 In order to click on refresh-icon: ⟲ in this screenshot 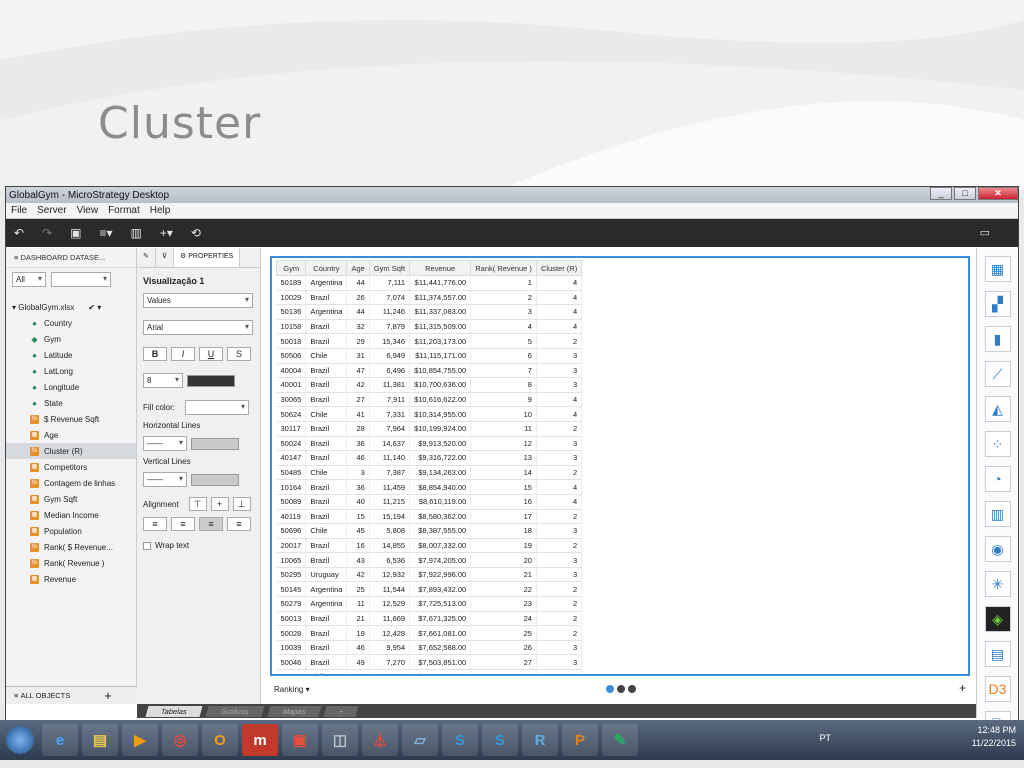, I will do `click(196, 233)`.